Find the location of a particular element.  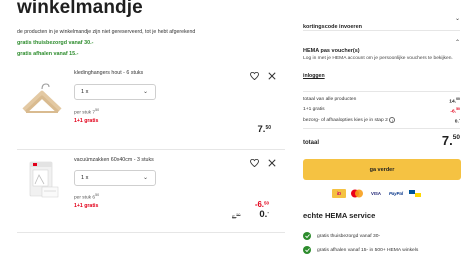

item-name: kledinghangers hout - 6 stuks is located at coordinates (108, 73).